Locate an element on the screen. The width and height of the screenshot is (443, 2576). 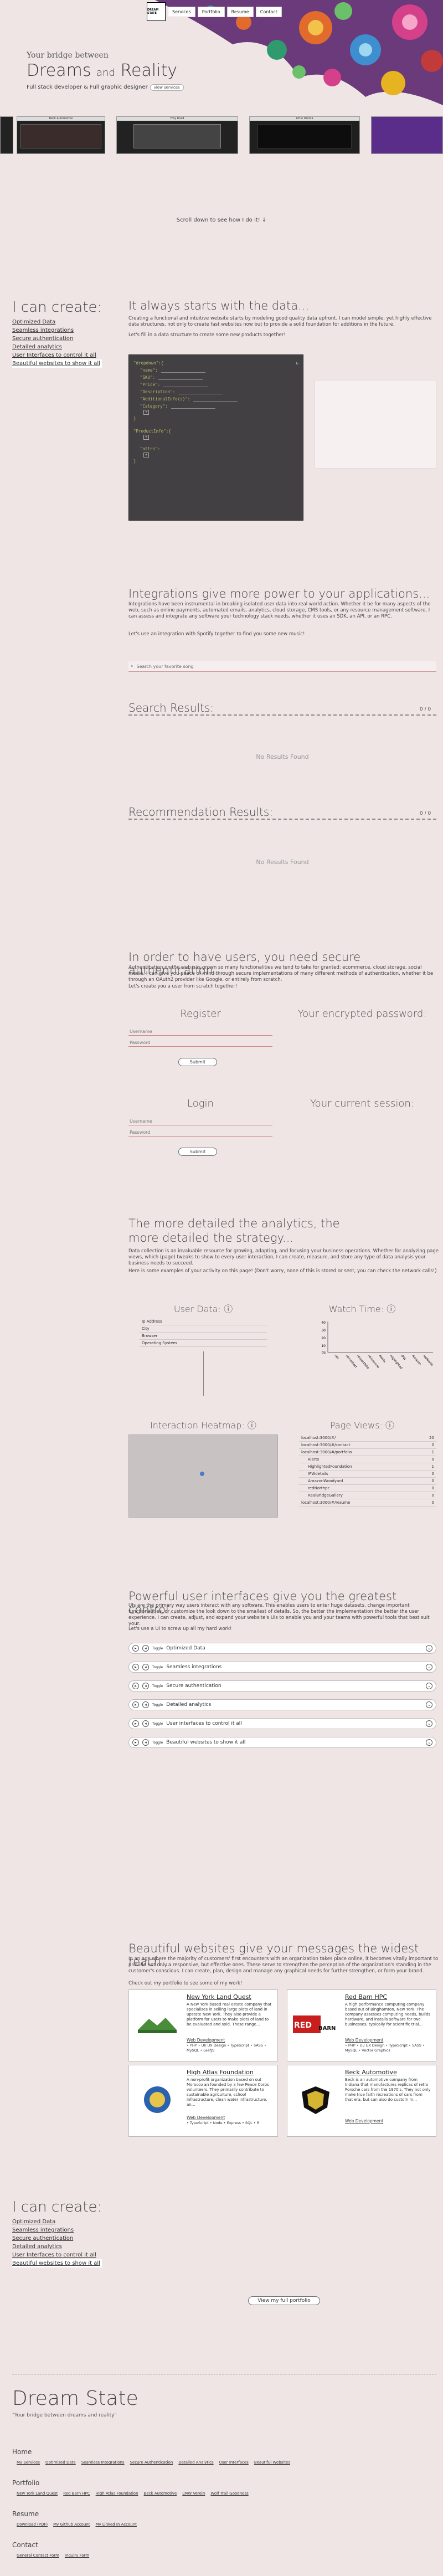
footer-link: Optimized Data is located at coordinates (60, 2462).